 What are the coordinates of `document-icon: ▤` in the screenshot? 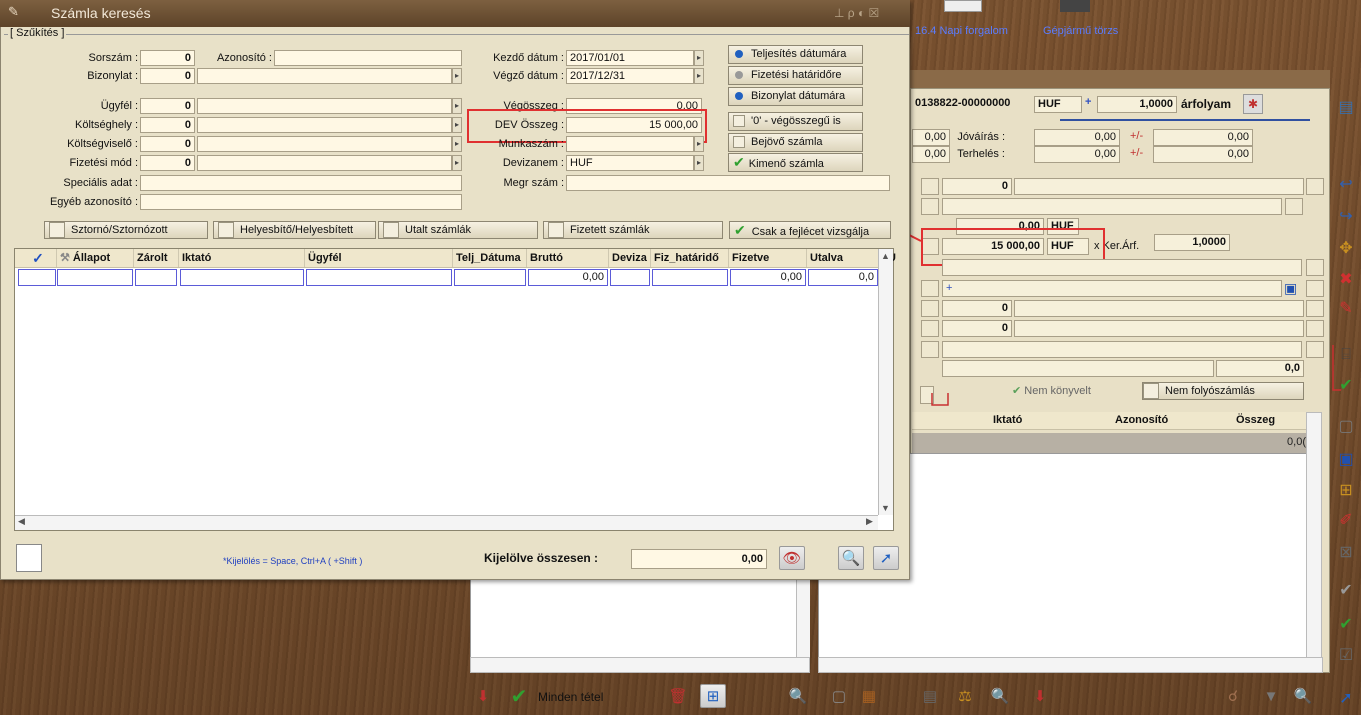 It's located at (1346, 107).